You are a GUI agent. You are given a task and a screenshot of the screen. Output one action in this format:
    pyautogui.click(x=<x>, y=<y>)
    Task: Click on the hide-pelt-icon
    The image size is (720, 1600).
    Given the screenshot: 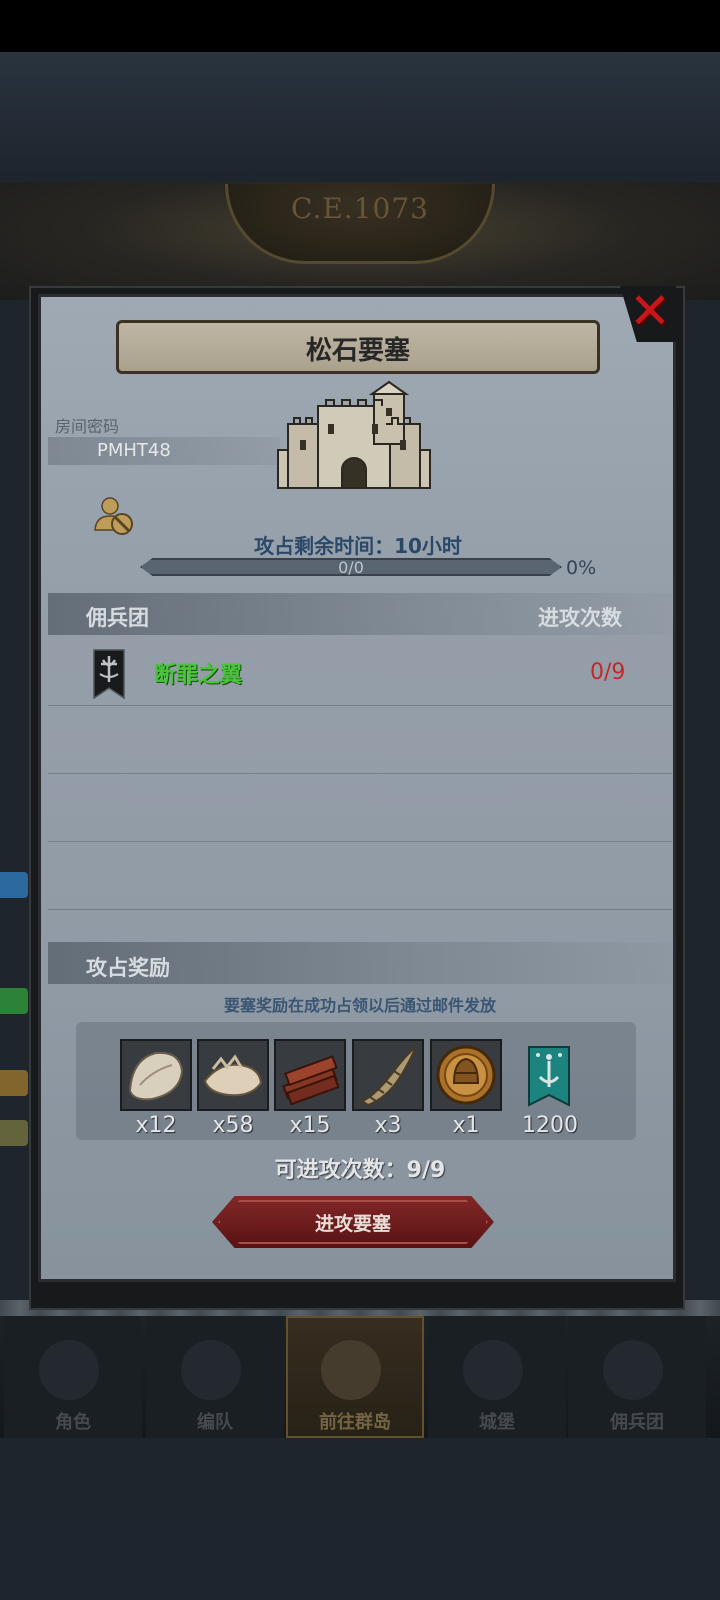 What is the action you would take?
    pyautogui.click(x=156, y=1076)
    